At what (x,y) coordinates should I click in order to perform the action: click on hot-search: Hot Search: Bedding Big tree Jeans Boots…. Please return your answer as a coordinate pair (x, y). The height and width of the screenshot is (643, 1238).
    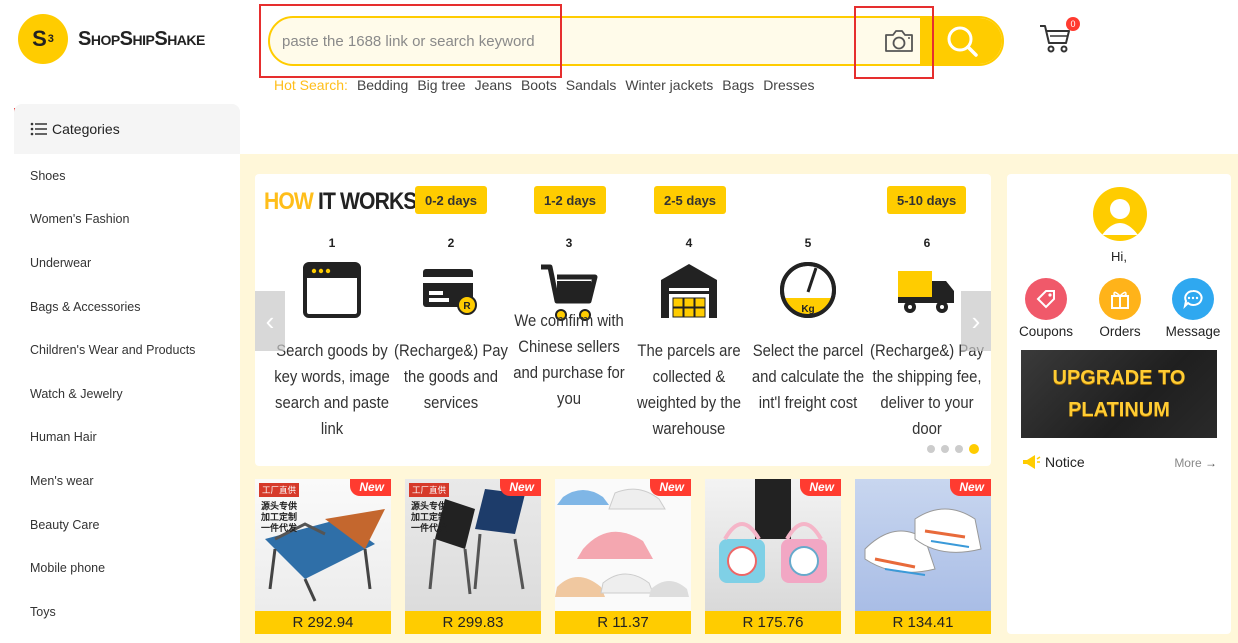
    Looking at the image, I should click on (544, 85).